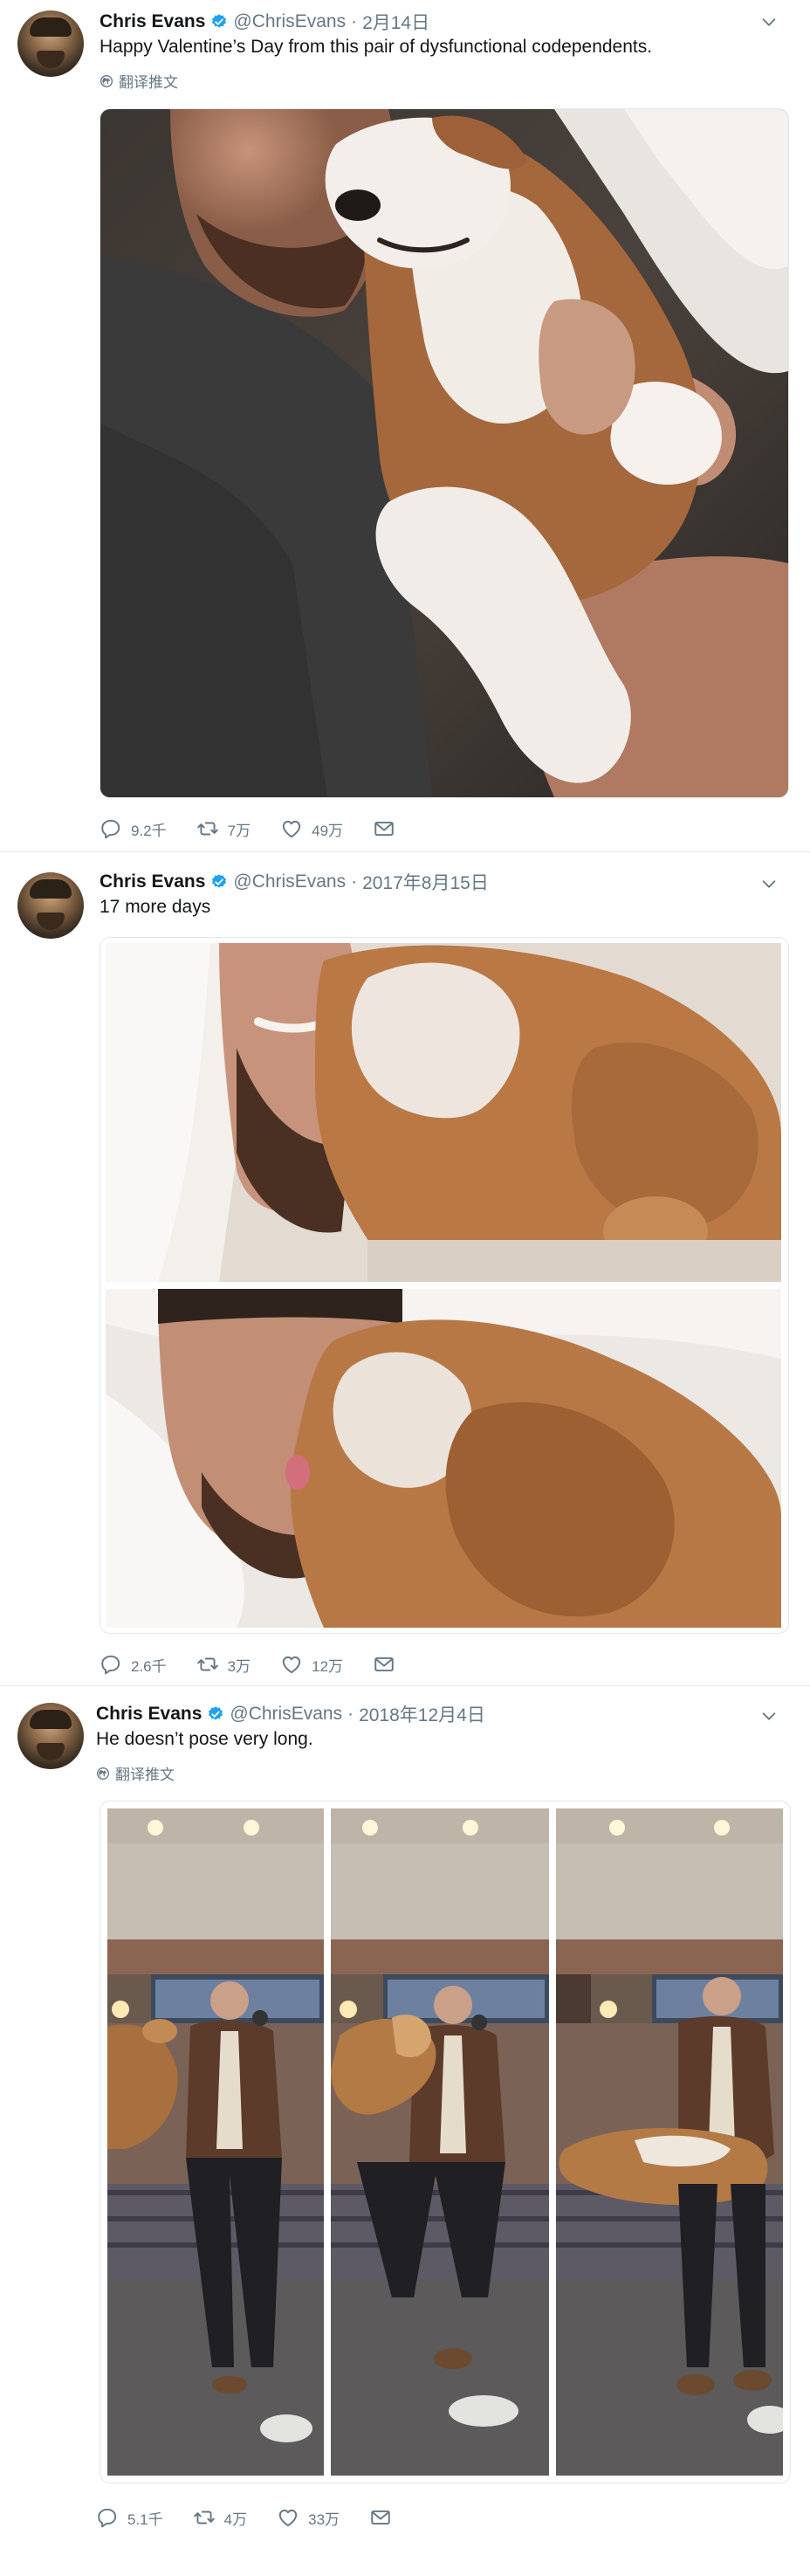 This screenshot has width=810, height=2576. I want to click on photo-bottom, so click(443, 1458).